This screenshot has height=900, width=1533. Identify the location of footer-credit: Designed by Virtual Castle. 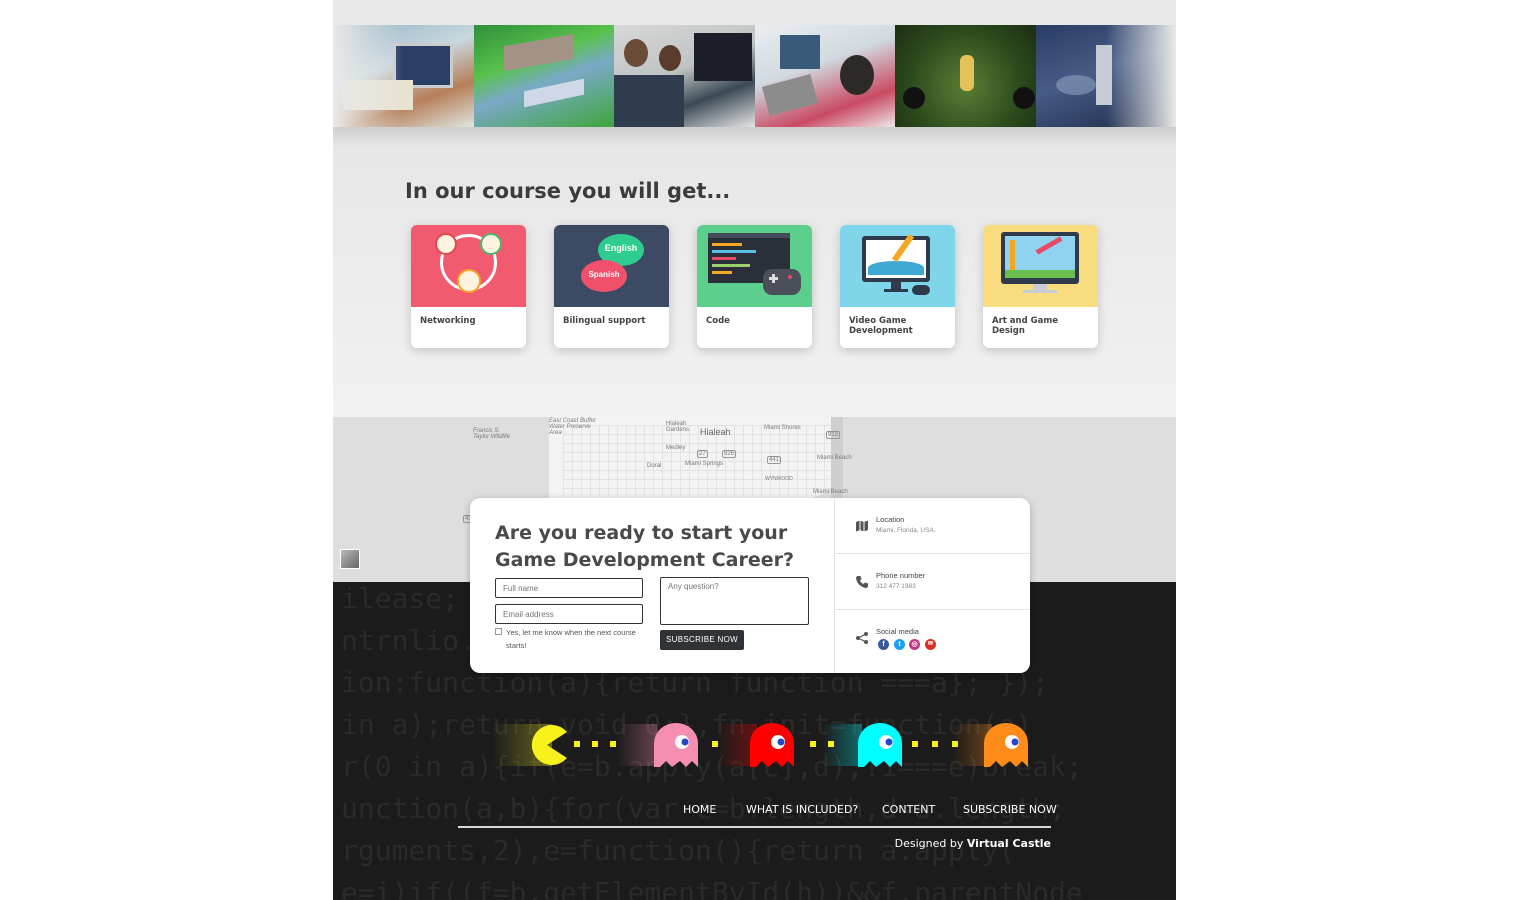
(943, 843).